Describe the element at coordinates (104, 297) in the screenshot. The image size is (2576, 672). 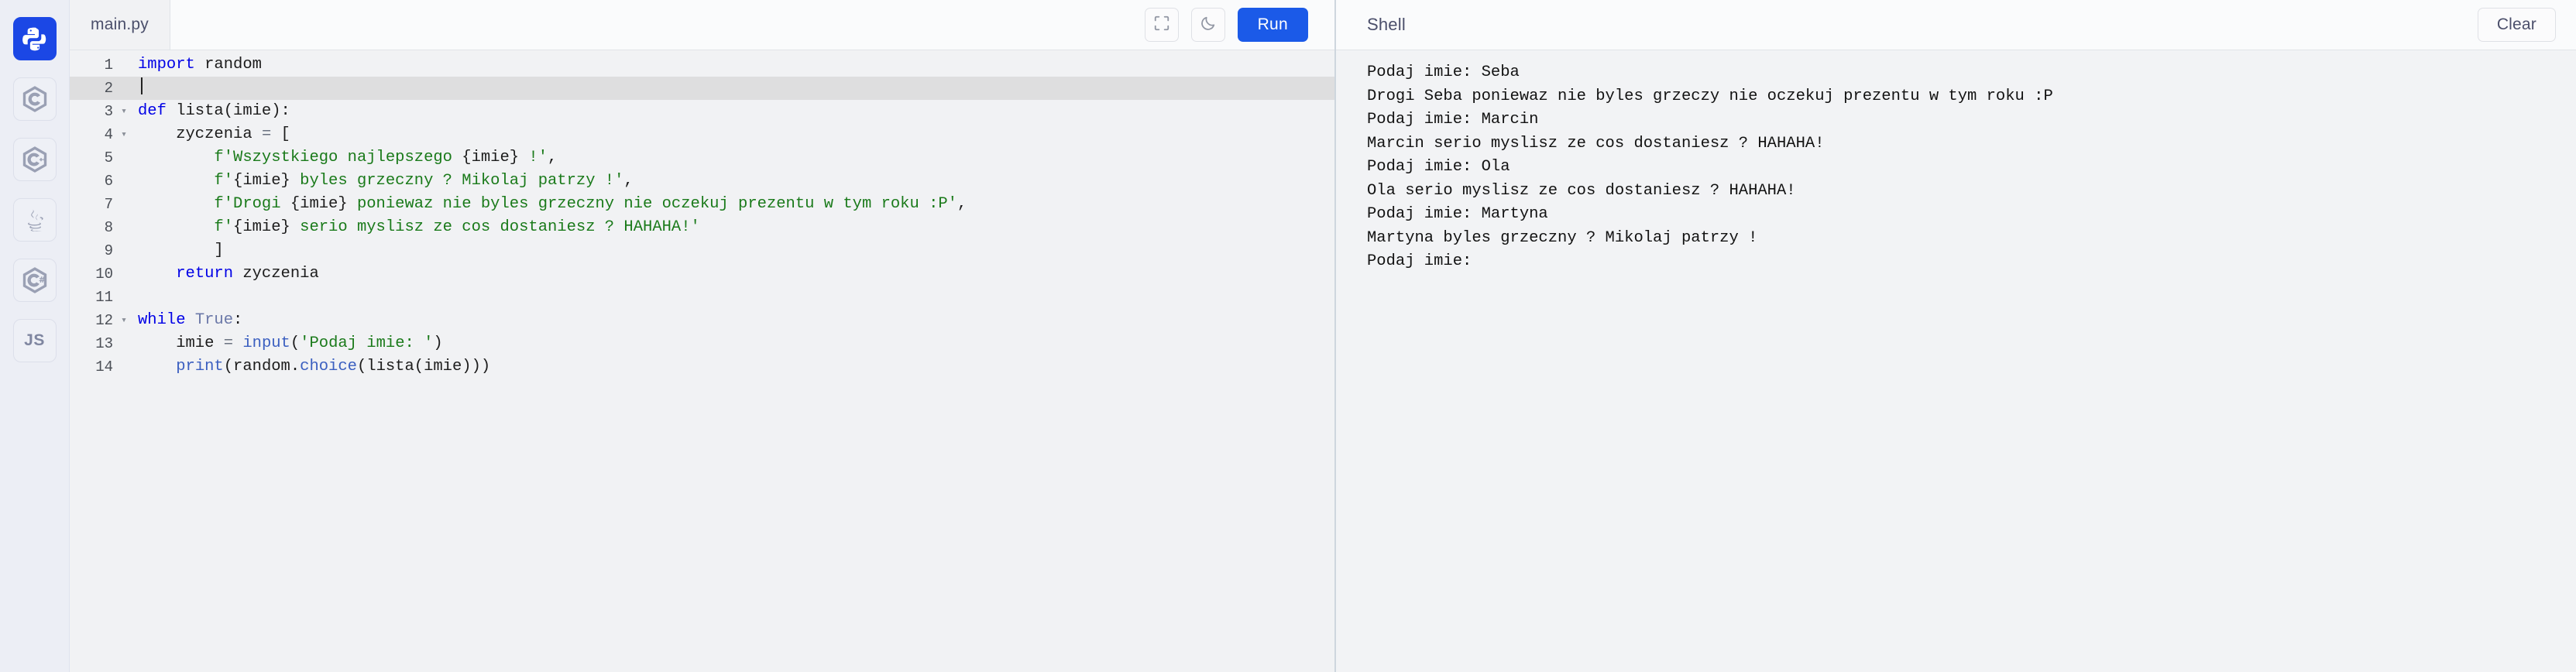
I see `line-number: 11` at that location.